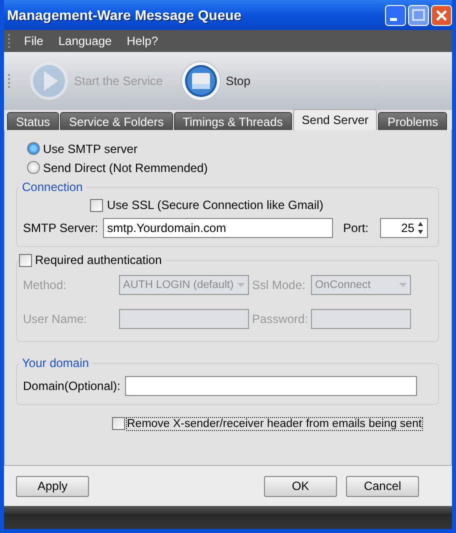  Describe the element at coordinates (355, 228) in the screenshot. I see `field-label: Port:` at that location.